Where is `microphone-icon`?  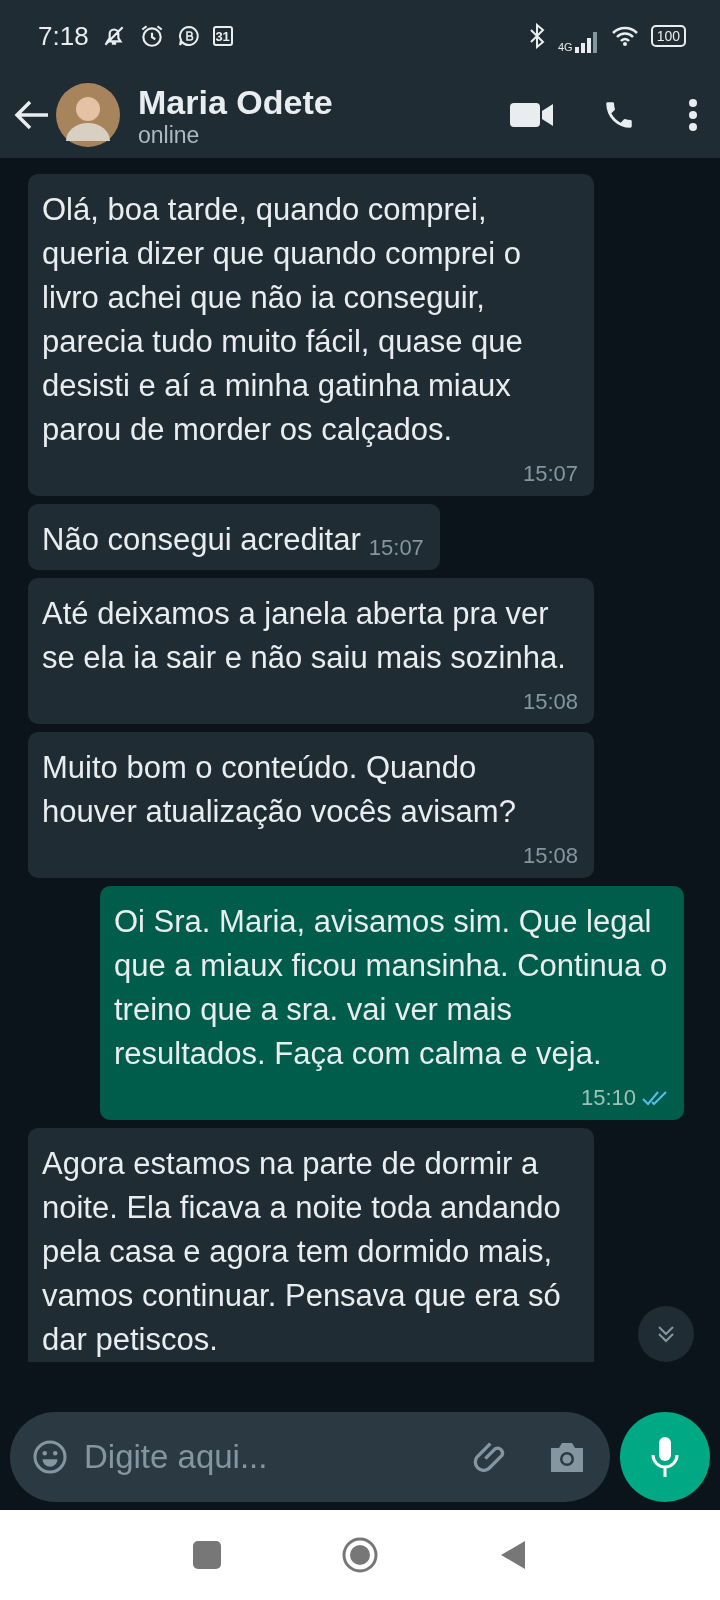
microphone-icon is located at coordinates (665, 1457).